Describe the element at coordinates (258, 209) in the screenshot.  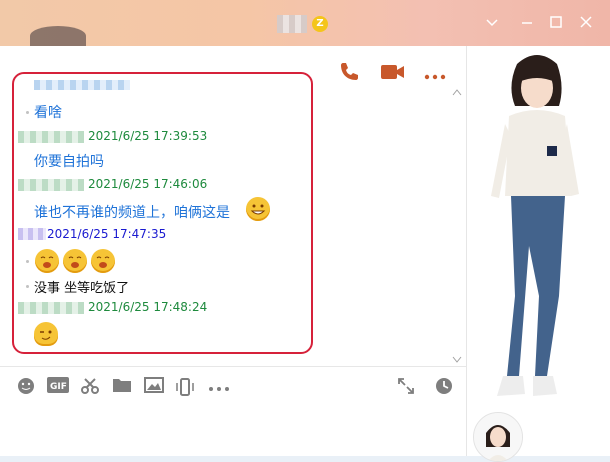
I see `grin-emoji-icon` at that location.